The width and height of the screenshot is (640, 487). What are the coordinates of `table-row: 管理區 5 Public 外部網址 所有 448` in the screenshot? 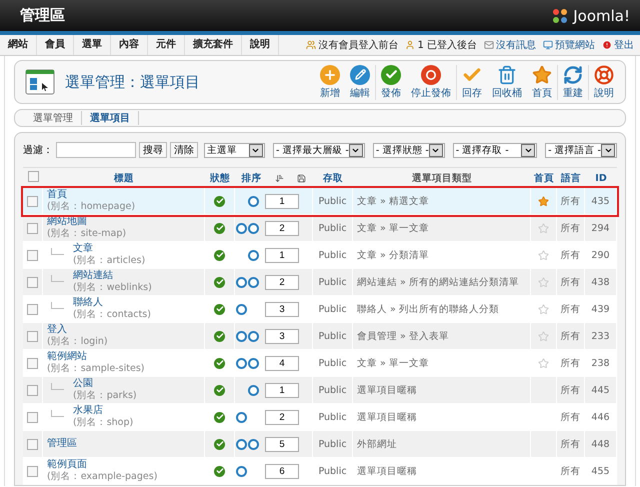 It's located at (320, 444).